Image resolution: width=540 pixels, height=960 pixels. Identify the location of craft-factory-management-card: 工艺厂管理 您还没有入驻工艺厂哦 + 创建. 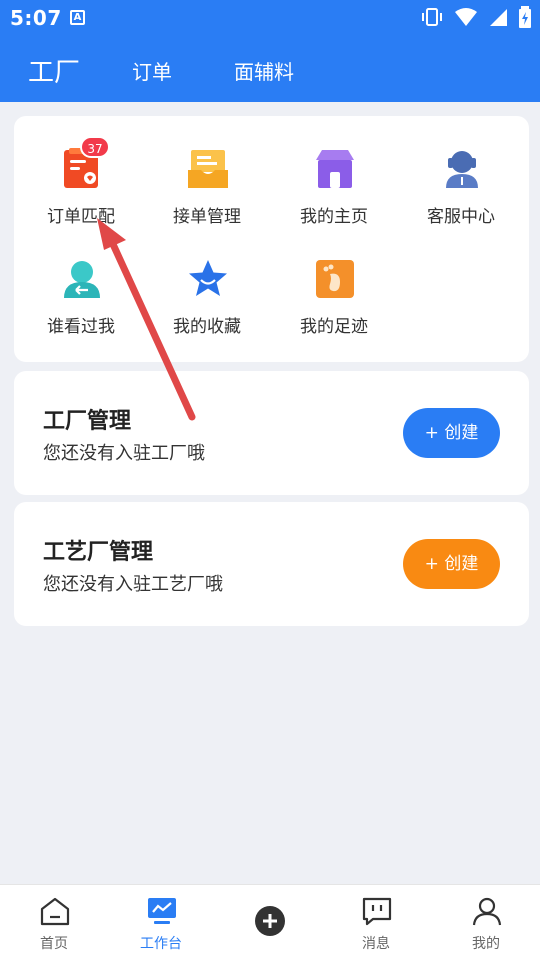
(271, 564).